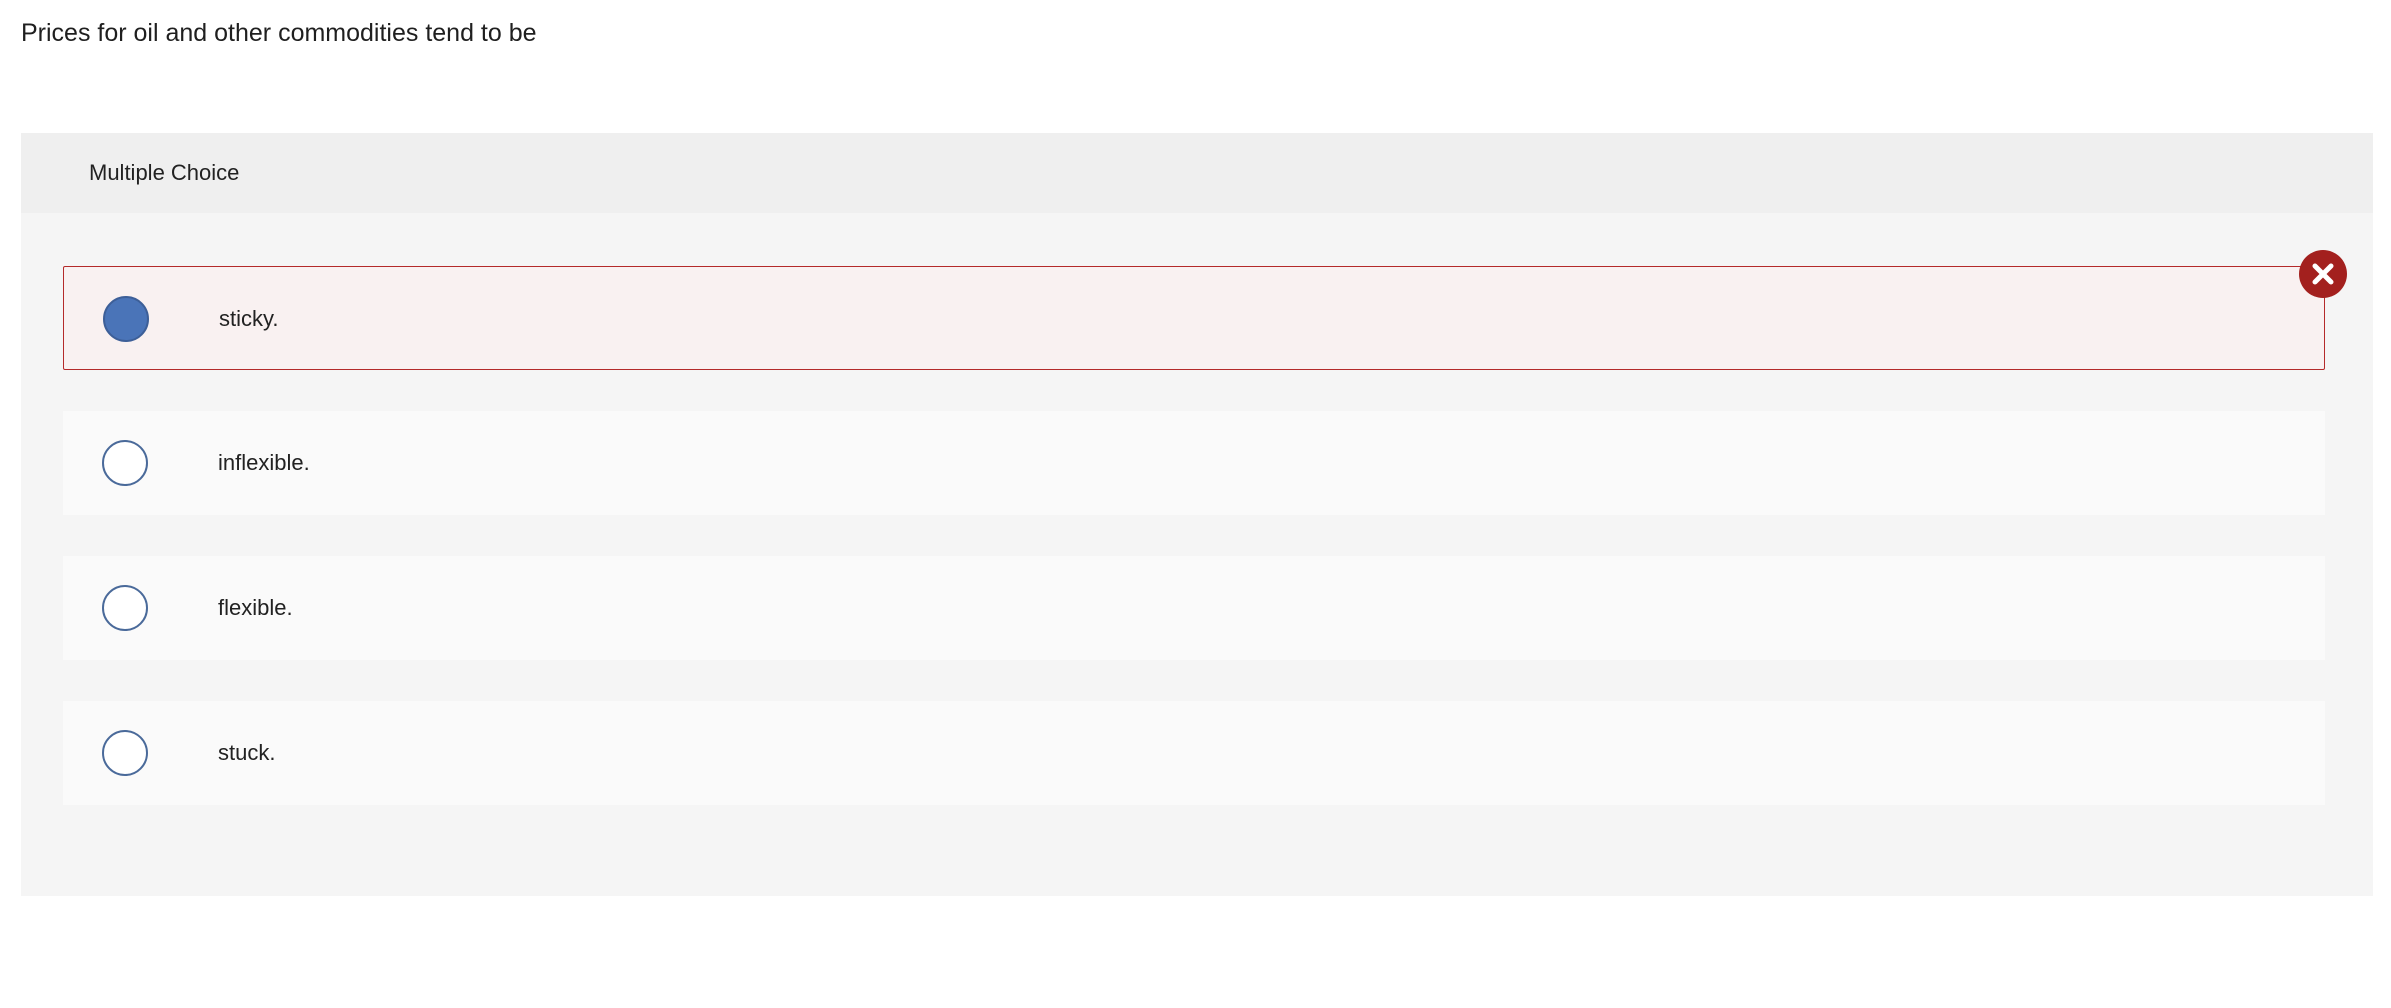 Image resolution: width=2391 pixels, height=1008 pixels. What do you see at coordinates (247, 752) in the screenshot?
I see `option-label: stuck.` at bounding box center [247, 752].